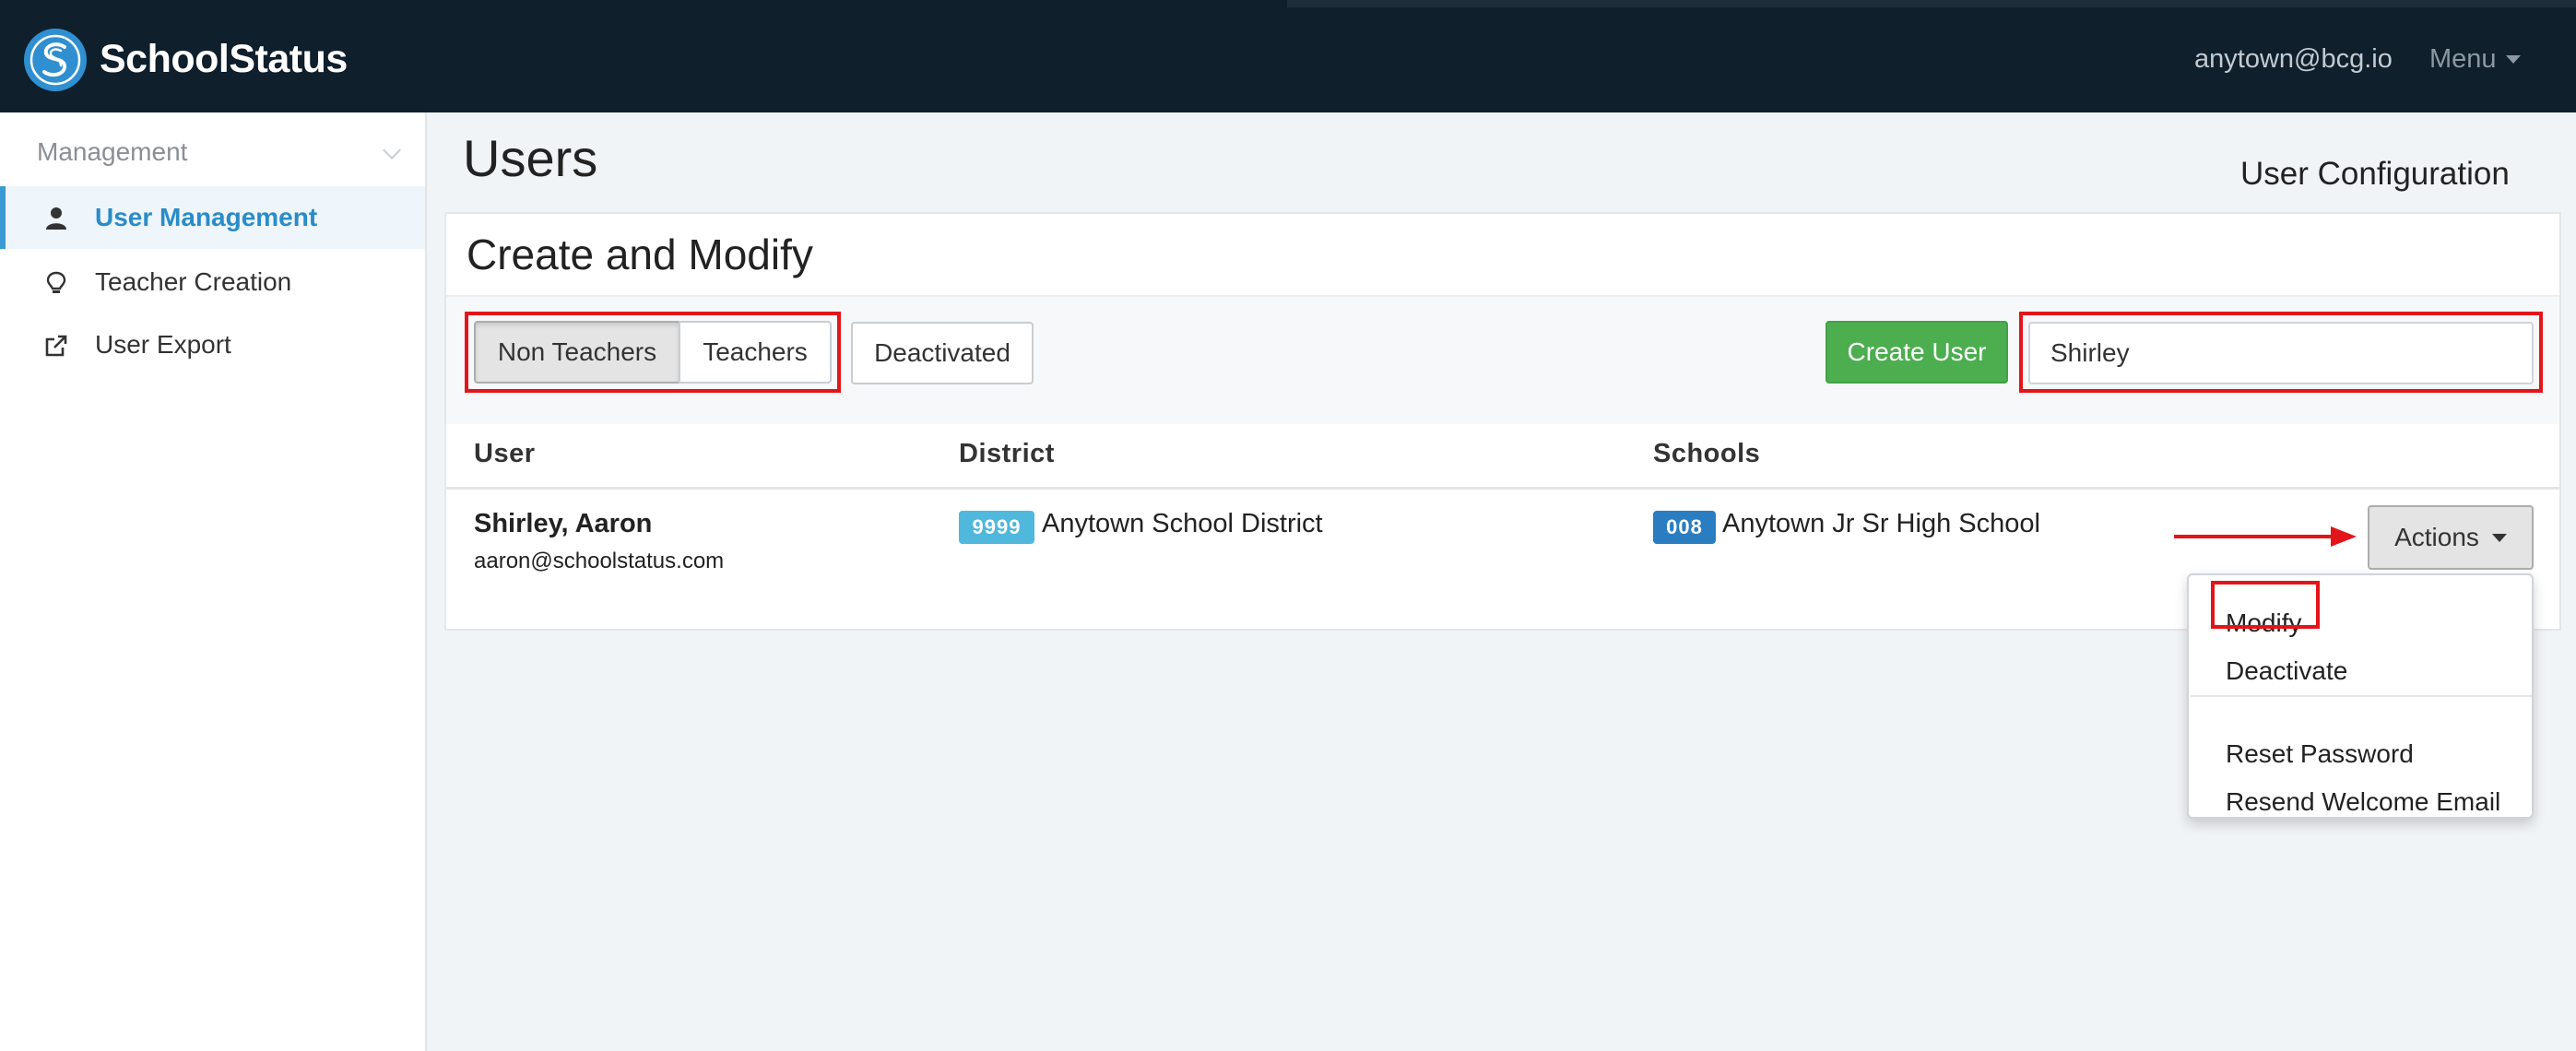  Describe the element at coordinates (1007, 453) in the screenshot. I see `column-header-district: District` at that location.